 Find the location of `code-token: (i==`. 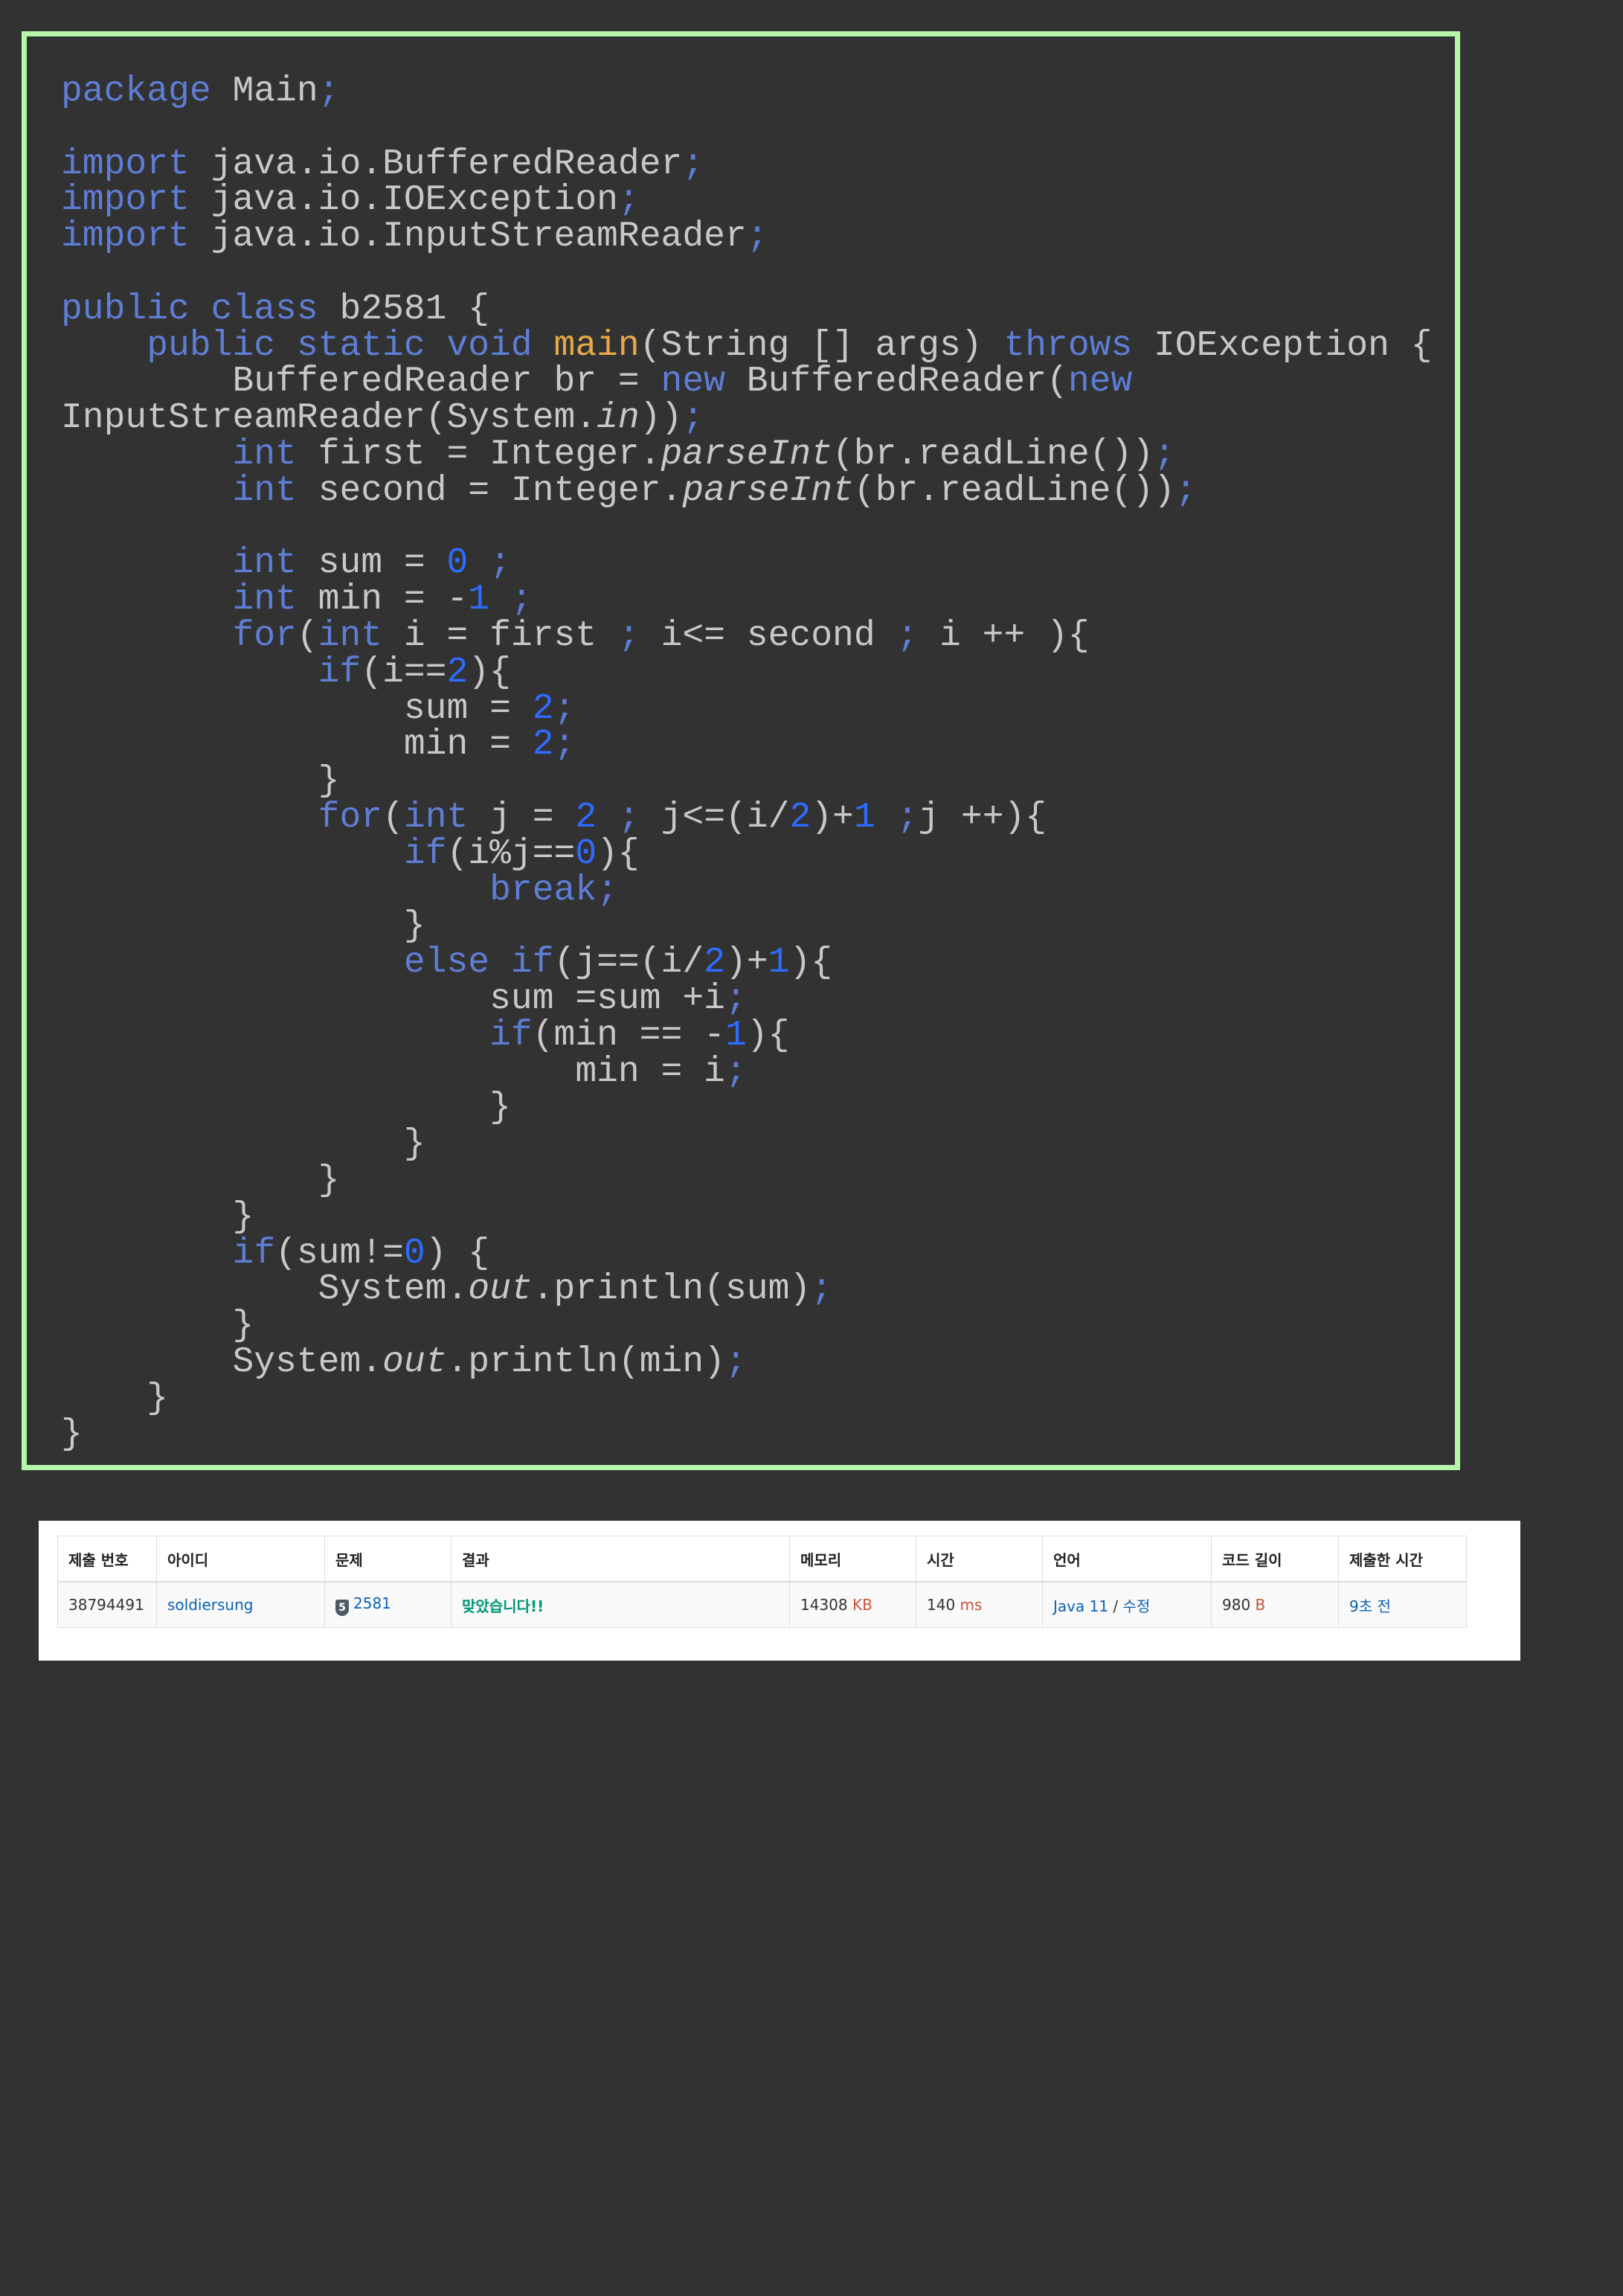

code-token: (i== is located at coordinates (404, 672).